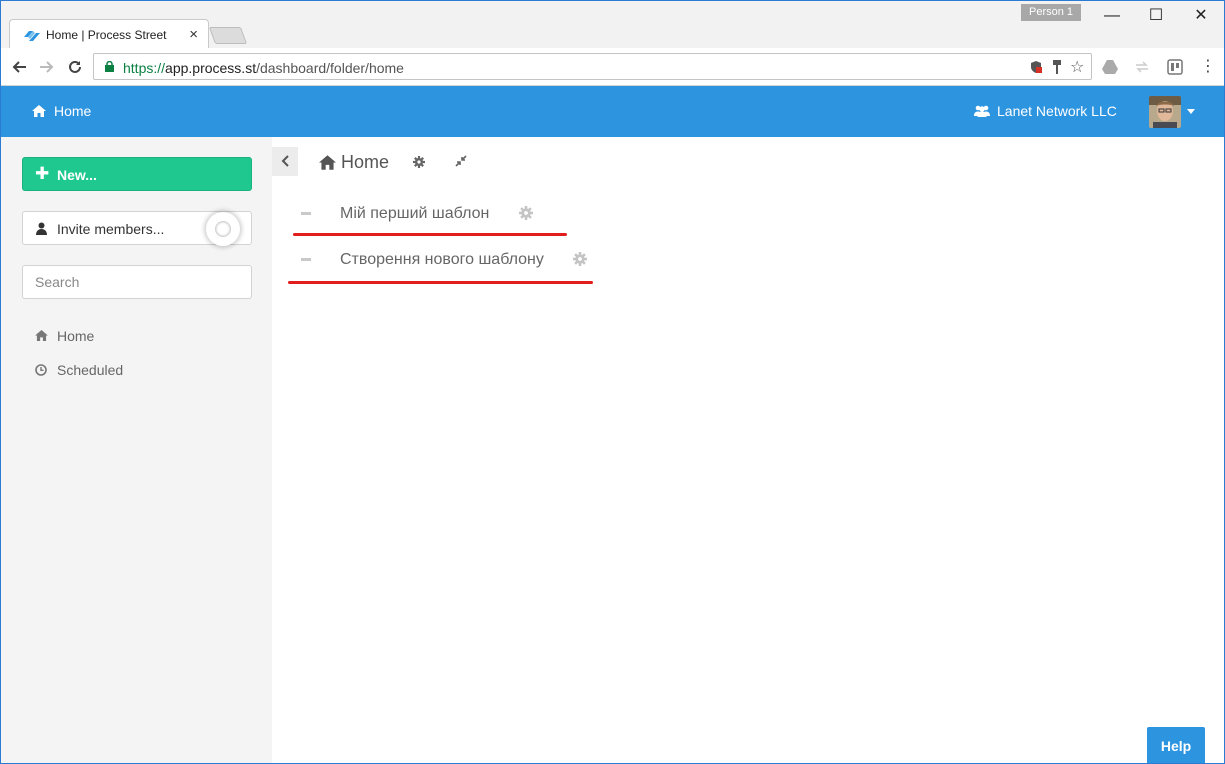 Image resolution: width=1225 pixels, height=764 pixels. I want to click on profile-badge: Person 1, so click(1051, 12).